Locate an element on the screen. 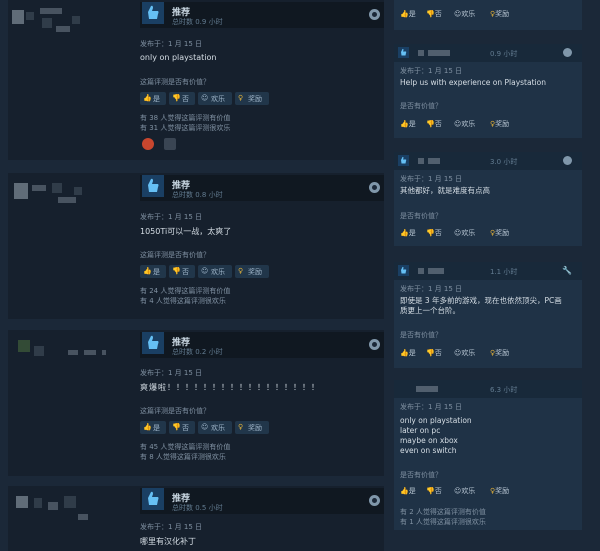 This screenshot has height=551, width=600. playtime: 1.1 小时 is located at coordinates (504, 272).